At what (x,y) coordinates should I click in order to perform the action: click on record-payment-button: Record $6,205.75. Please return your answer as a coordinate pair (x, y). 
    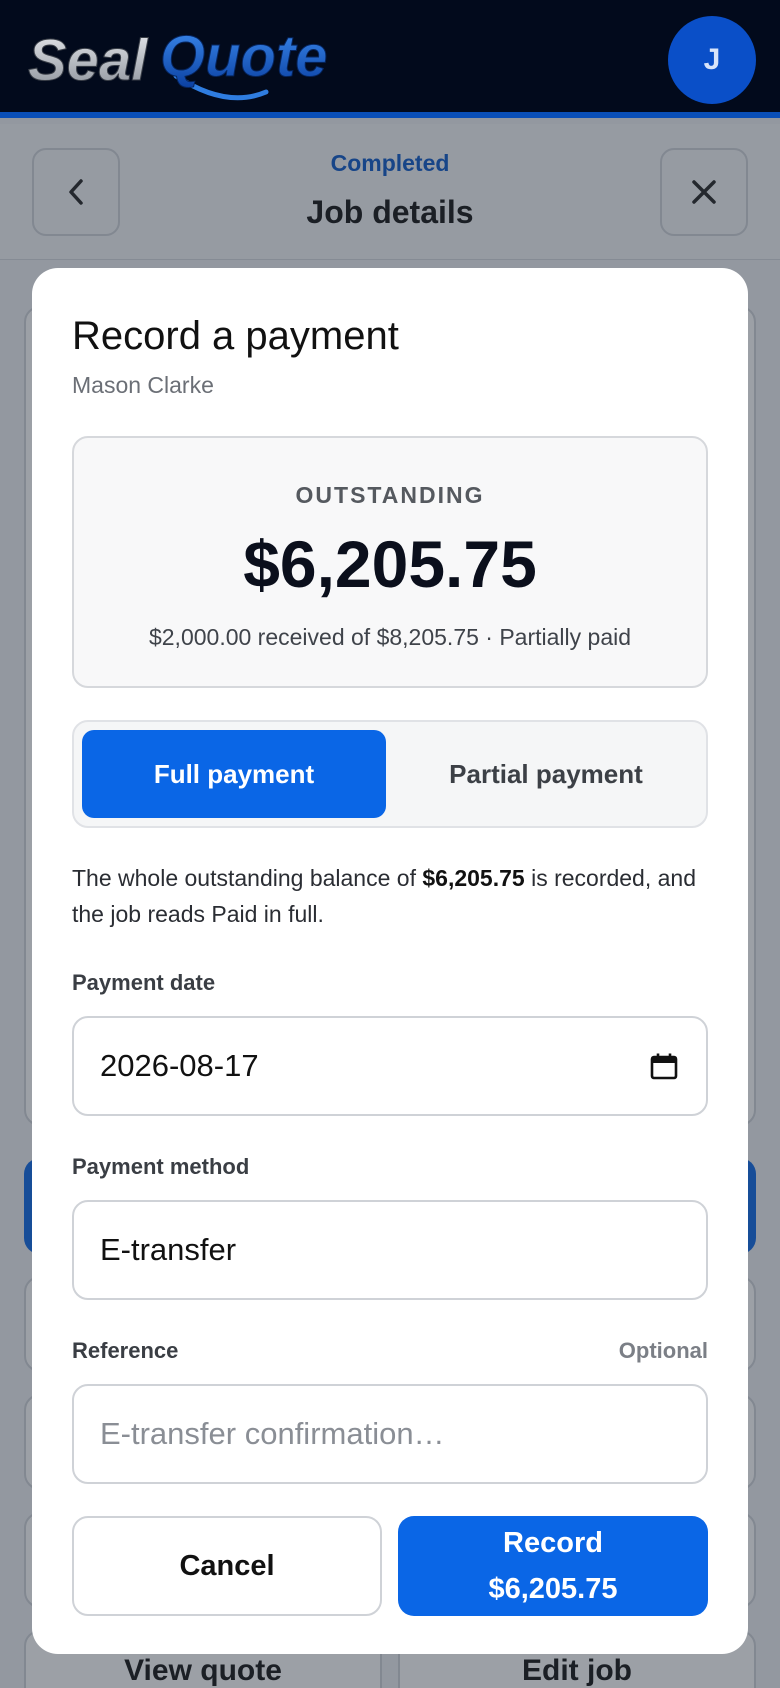
    Looking at the image, I should click on (553, 1566).